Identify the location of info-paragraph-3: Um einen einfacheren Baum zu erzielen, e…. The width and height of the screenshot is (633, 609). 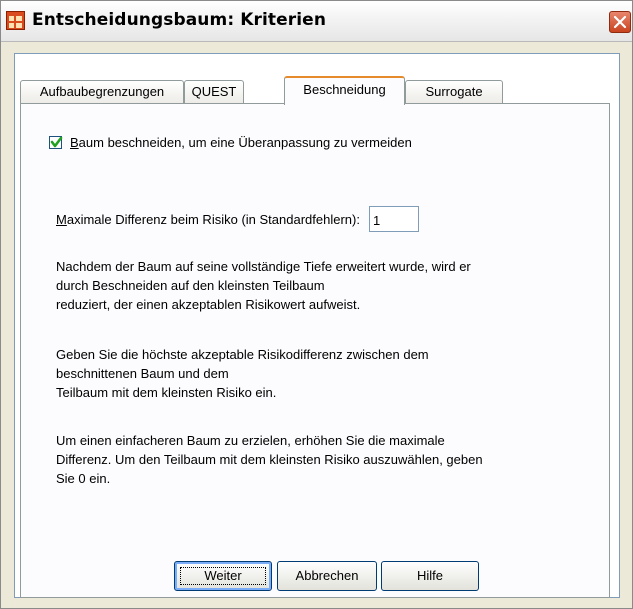
(269, 459).